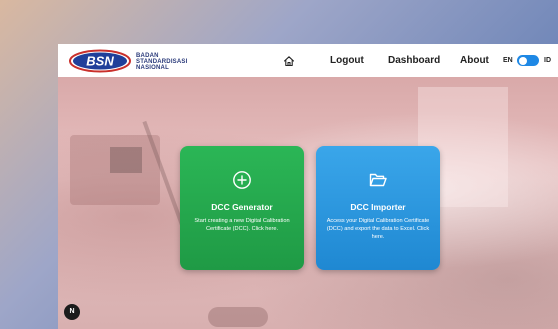  What do you see at coordinates (289, 61) in the screenshot?
I see `home-icon` at bounding box center [289, 61].